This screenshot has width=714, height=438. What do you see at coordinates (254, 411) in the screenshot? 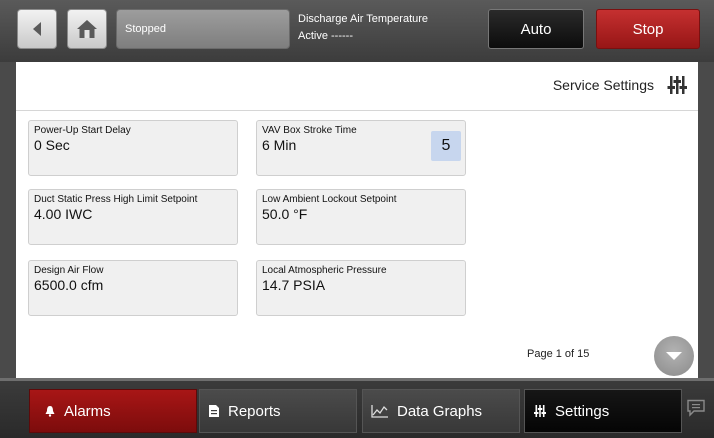
I see `nav-reports-label: Reports` at bounding box center [254, 411].